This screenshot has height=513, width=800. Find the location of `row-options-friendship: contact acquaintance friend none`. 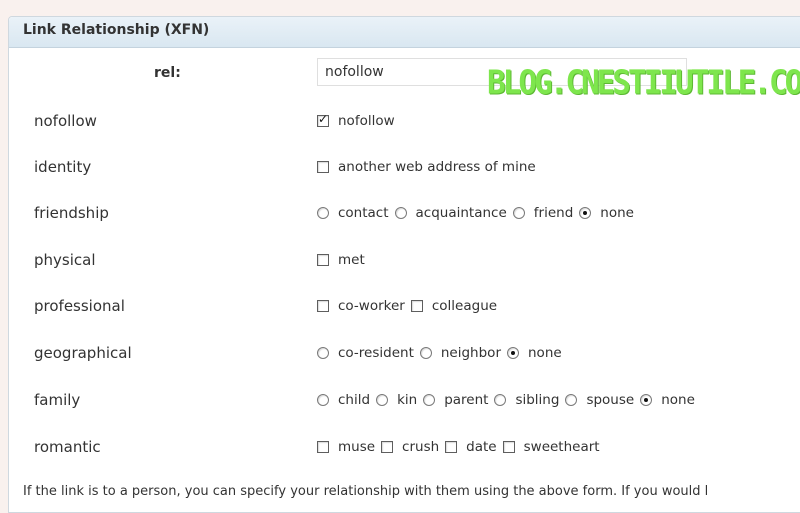

row-options-friendship: contact acquaintance friend none is located at coordinates (478, 213).